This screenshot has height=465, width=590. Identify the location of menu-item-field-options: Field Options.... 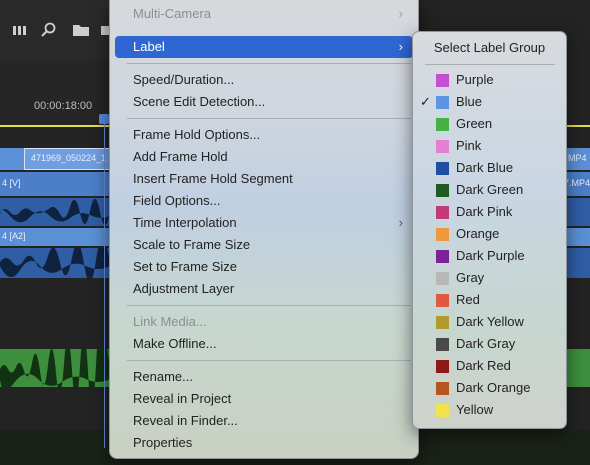
(264, 201).